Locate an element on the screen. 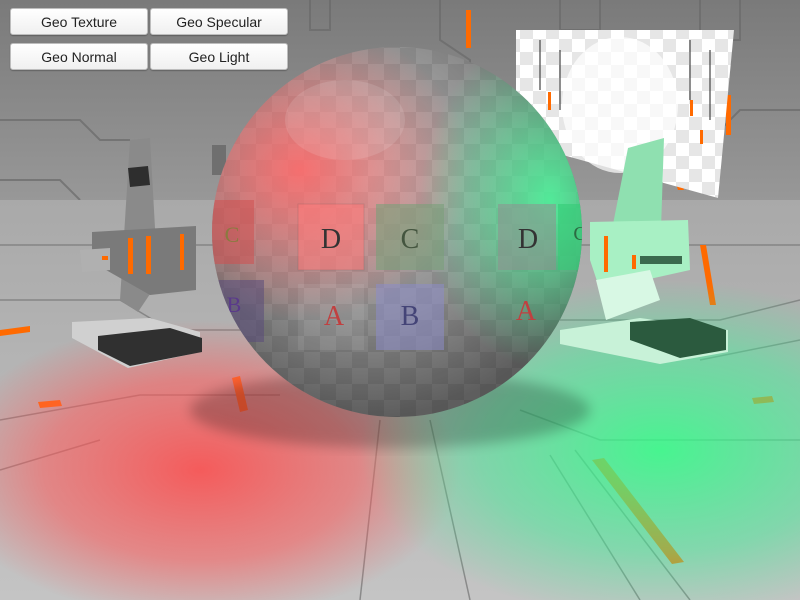 This screenshot has width=800, height=600. sphere-tile-b: B is located at coordinates (410, 316).